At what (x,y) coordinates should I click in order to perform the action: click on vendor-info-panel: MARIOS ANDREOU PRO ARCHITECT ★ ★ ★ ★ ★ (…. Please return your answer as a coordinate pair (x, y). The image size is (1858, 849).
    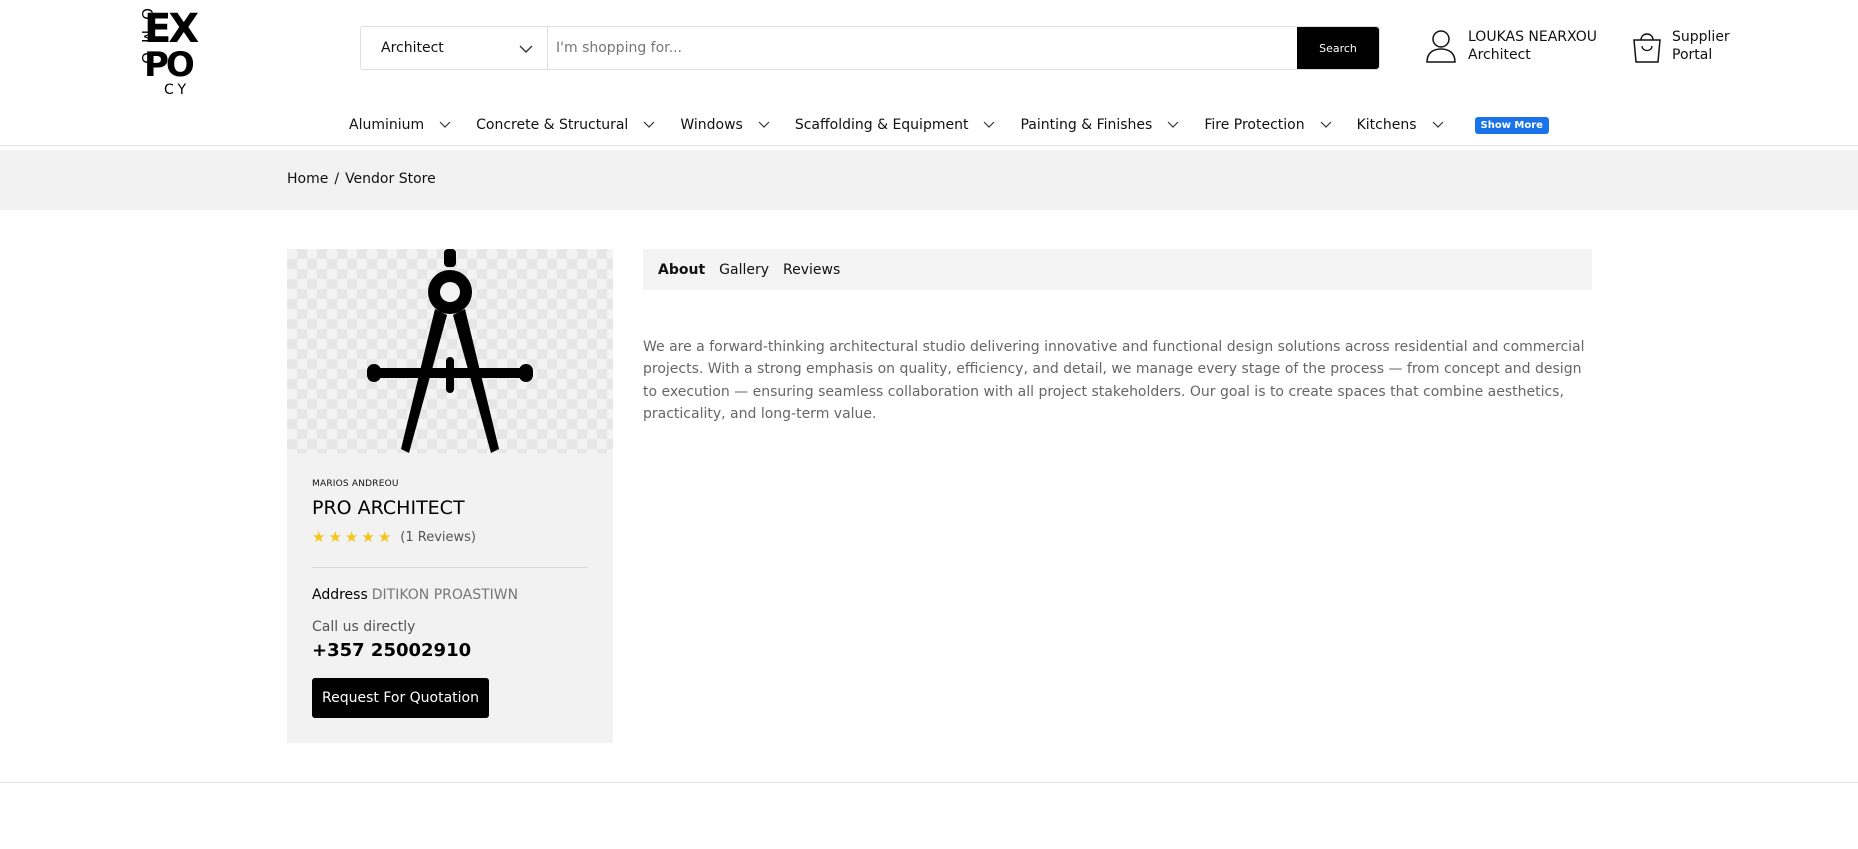
    Looking at the image, I should click on (450, 598).